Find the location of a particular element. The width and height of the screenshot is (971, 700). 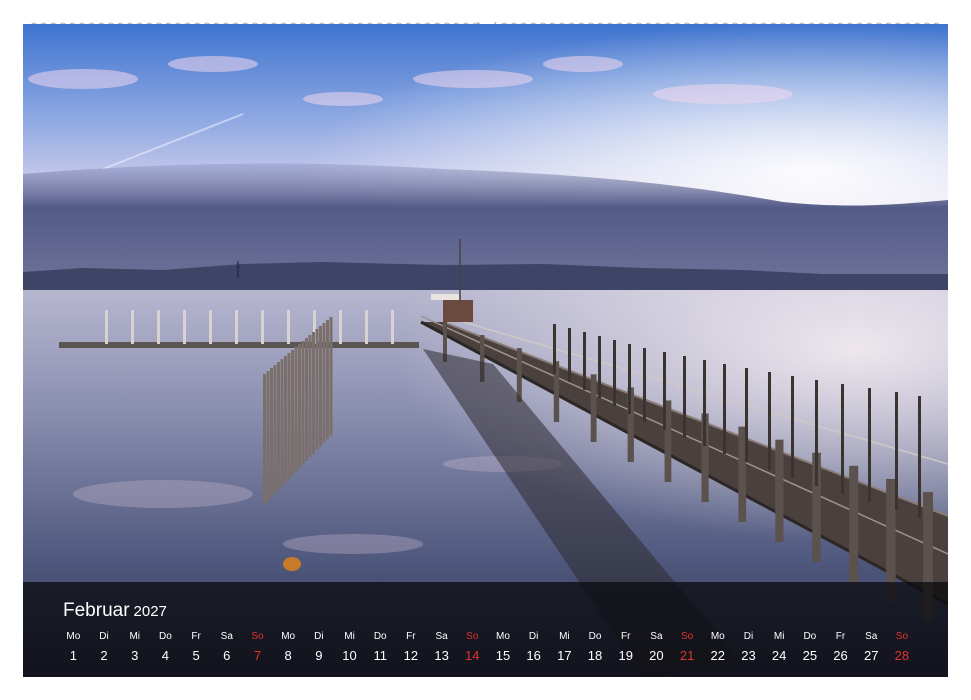

day-number: 11 is located at coordinates (380, 655).